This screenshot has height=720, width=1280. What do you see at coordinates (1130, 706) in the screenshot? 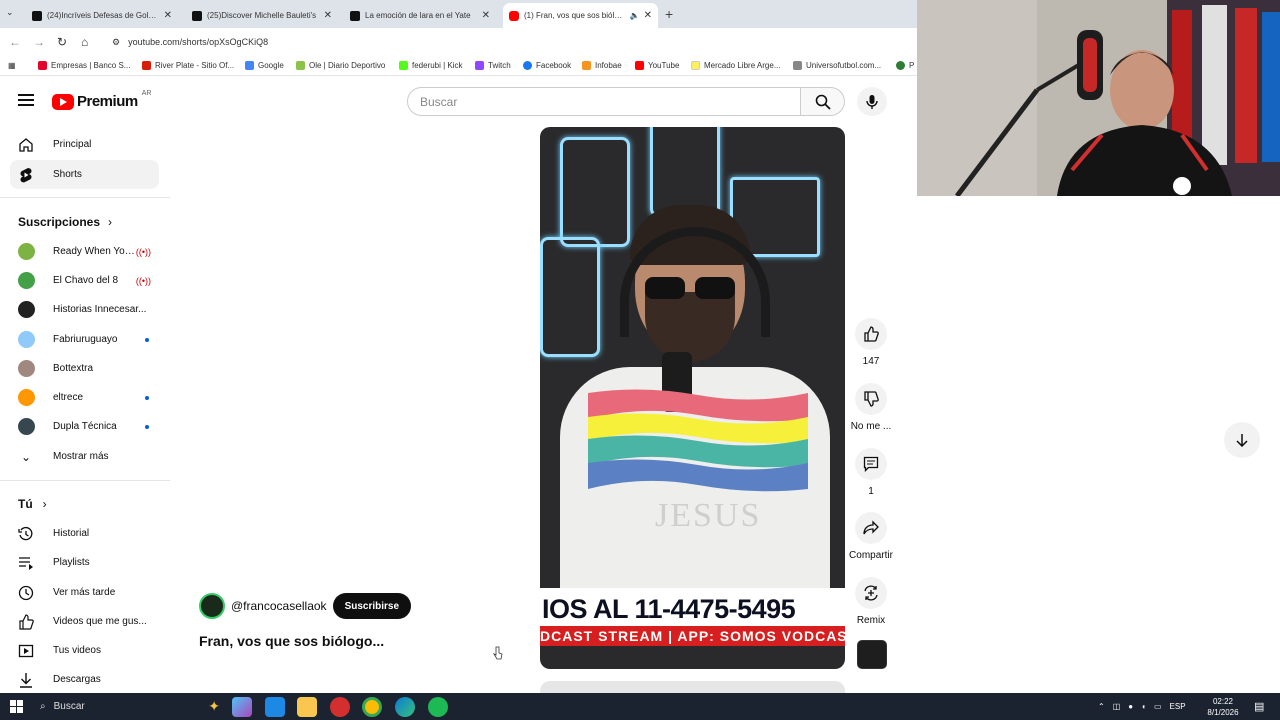
I see `microphone-icon: ●` at bounding box center [1130, 706].